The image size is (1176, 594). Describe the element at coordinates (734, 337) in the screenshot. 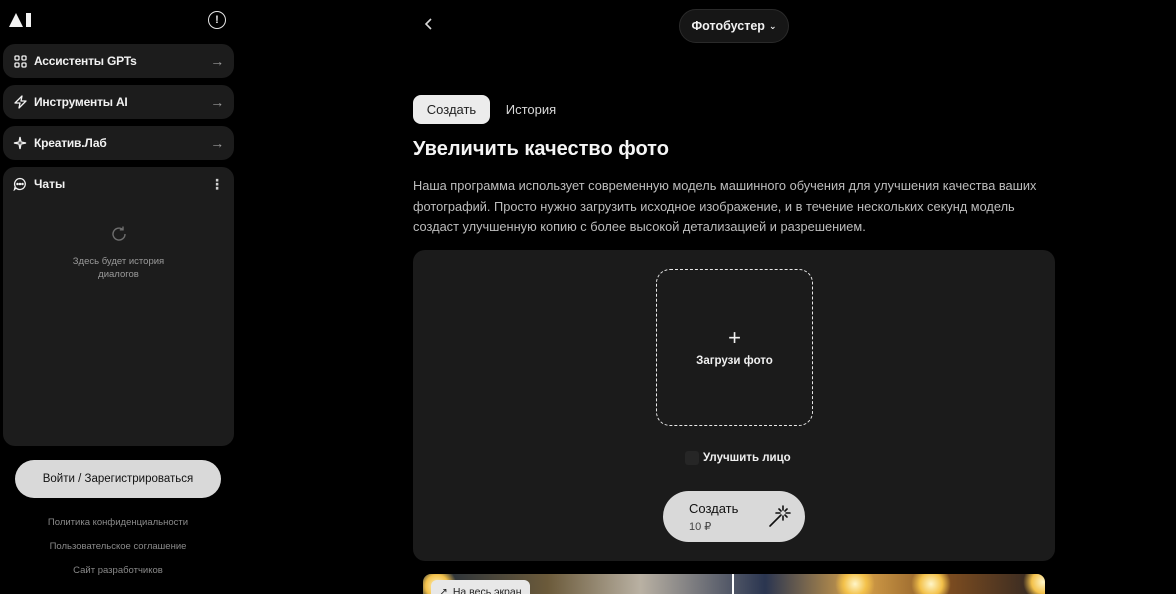

I see `plus-icon: +` at that location.